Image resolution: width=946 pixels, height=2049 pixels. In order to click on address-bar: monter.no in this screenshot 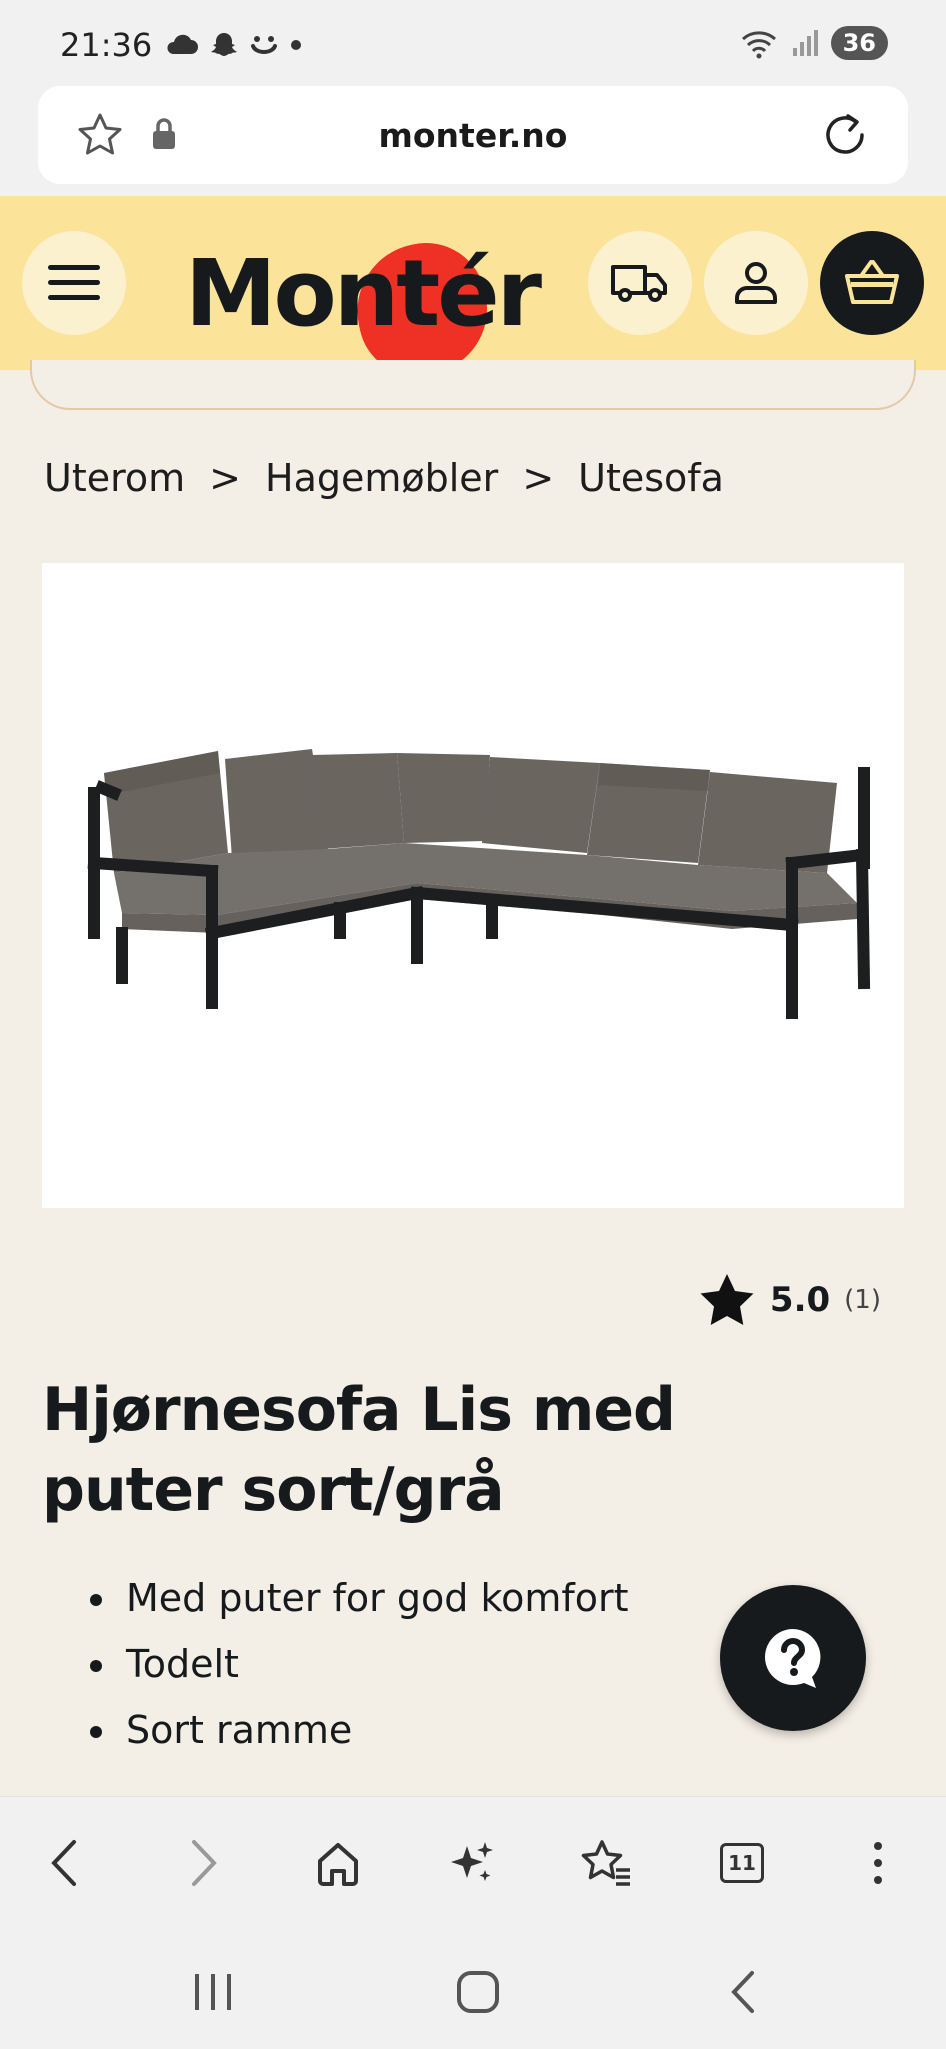, I will do `click(473, 135)`.